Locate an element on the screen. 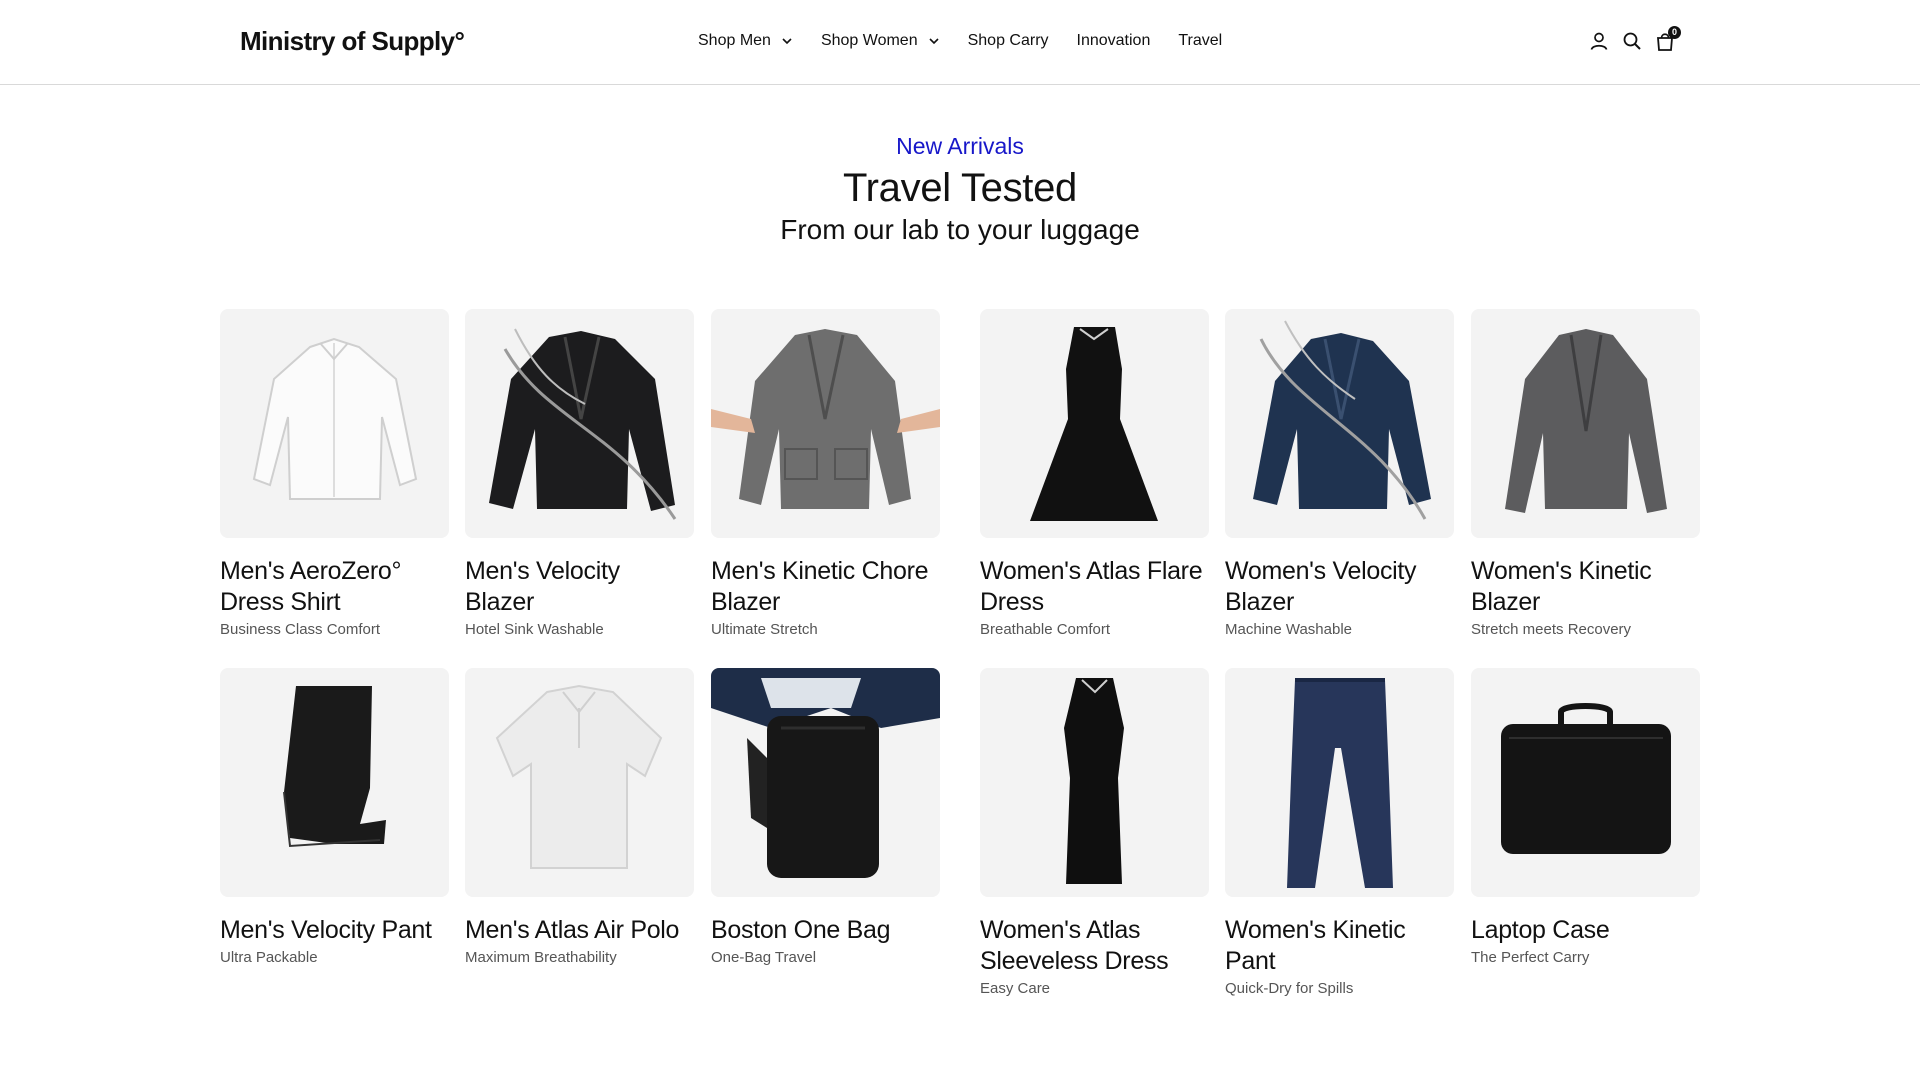 This screenshot has height=1080, width=1920. cart-icon: 0 is located at coordinates (1667, 39).